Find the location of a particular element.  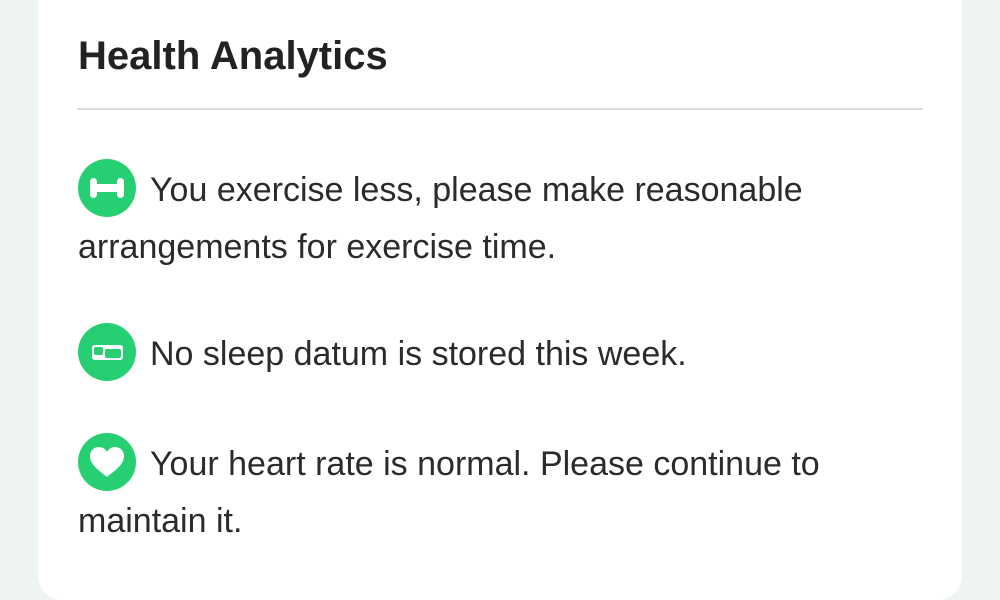

insight-sleep-text: No sleep datum is stored this week. is located at coordinates (418, 354).